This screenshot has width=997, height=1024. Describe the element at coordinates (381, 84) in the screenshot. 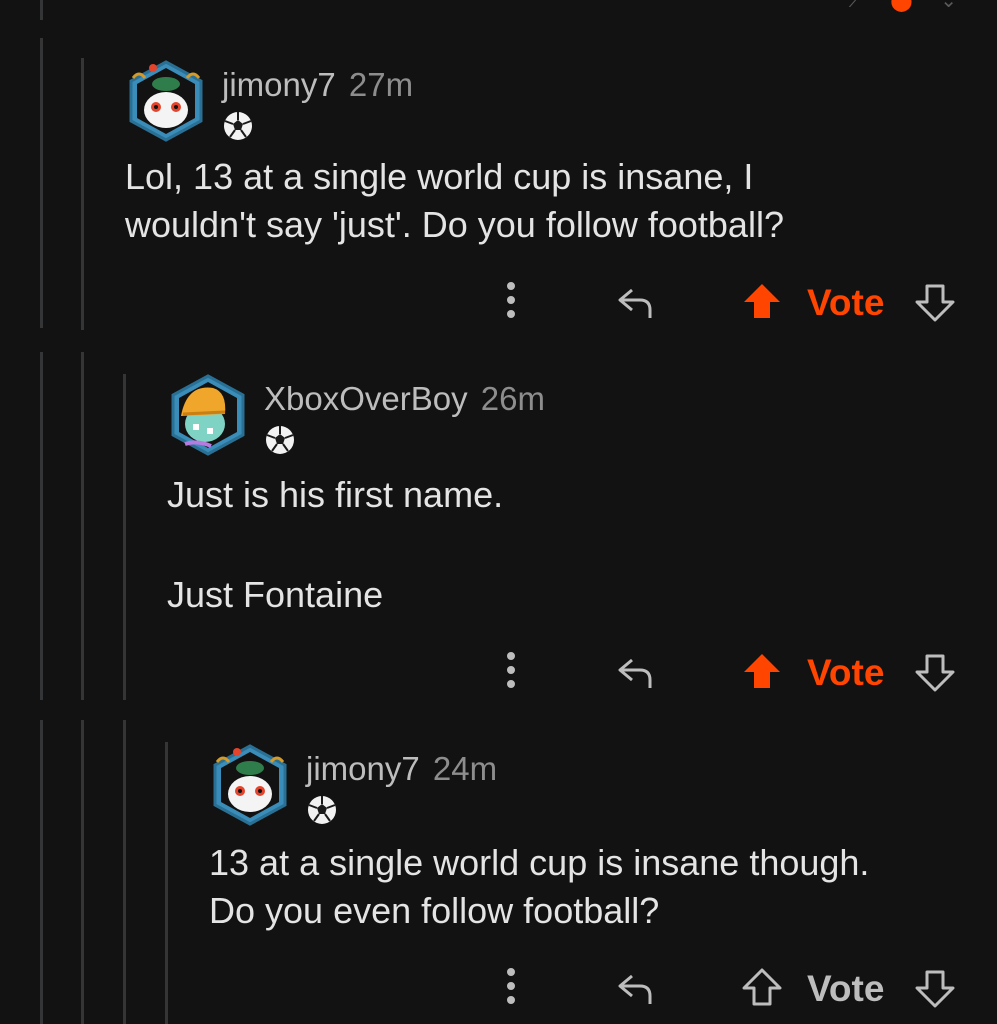

I see `timestamp: 27m` at that location.